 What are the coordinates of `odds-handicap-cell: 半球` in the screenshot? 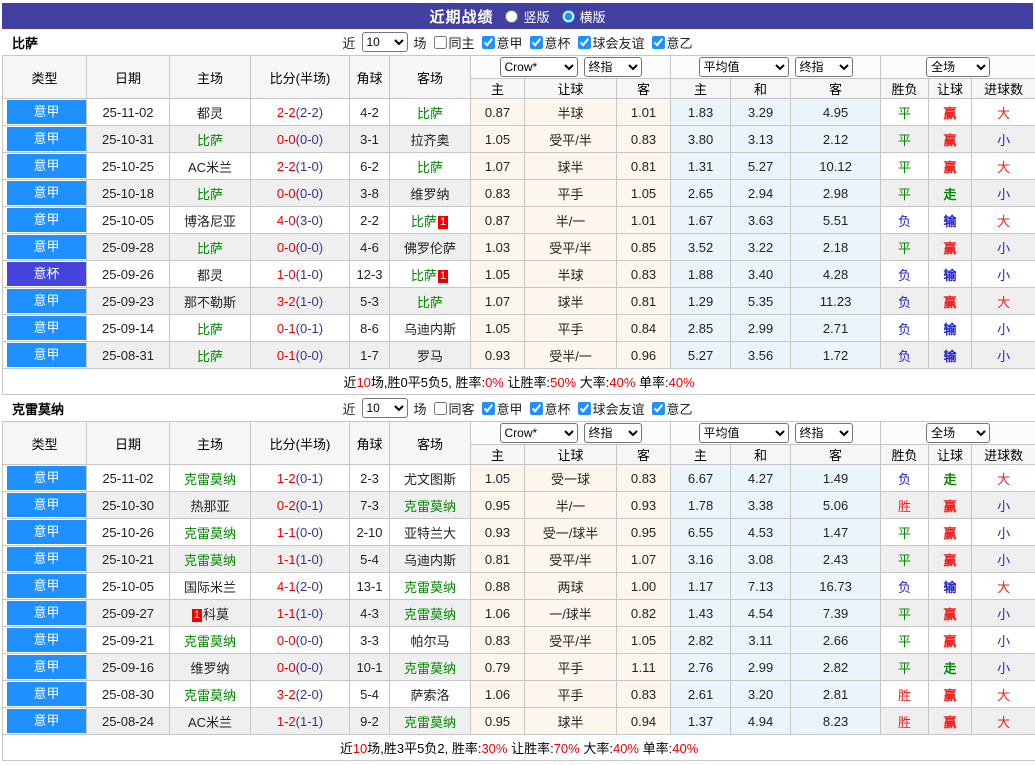 It's located at (571, 274).